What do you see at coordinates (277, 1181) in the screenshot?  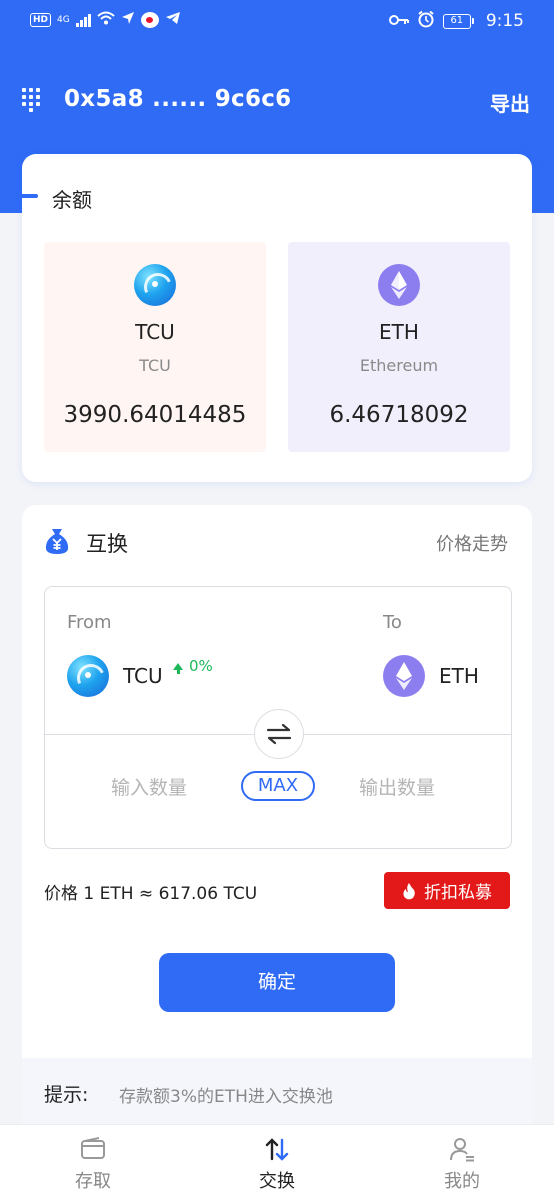 I see `nav-label: 交换` at bounding box center [277, 1181].